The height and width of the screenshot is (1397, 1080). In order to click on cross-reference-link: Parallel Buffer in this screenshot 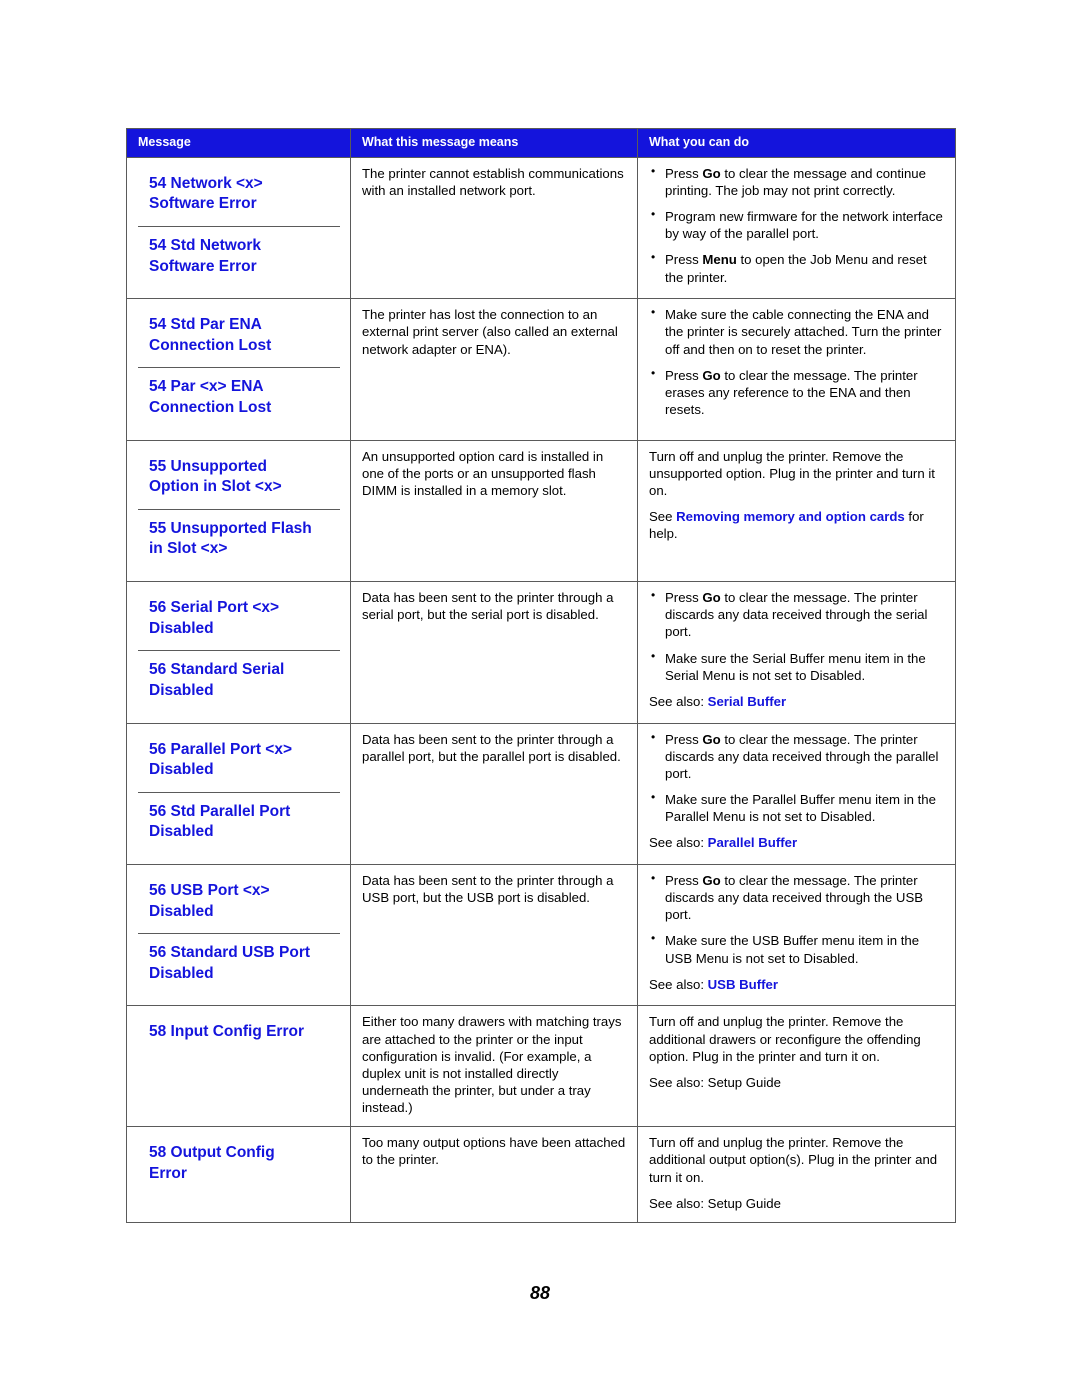, I will do `click(752, 842)`.